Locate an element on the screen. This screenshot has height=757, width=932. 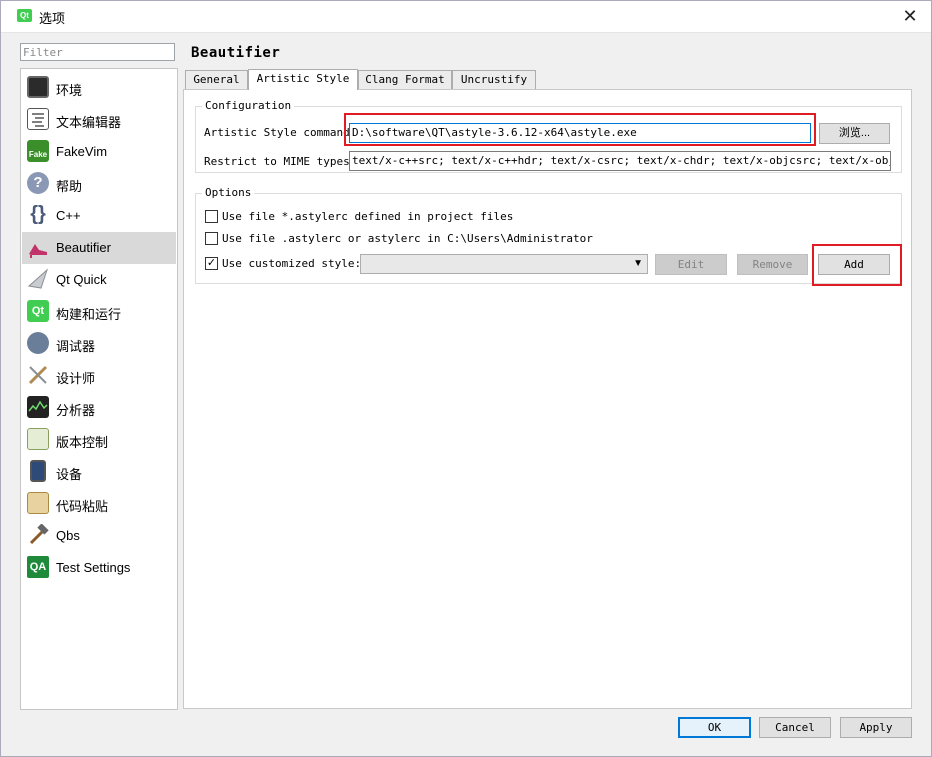
title-bar: Qt 选项 ✕ is located at coordinates (466, 17).